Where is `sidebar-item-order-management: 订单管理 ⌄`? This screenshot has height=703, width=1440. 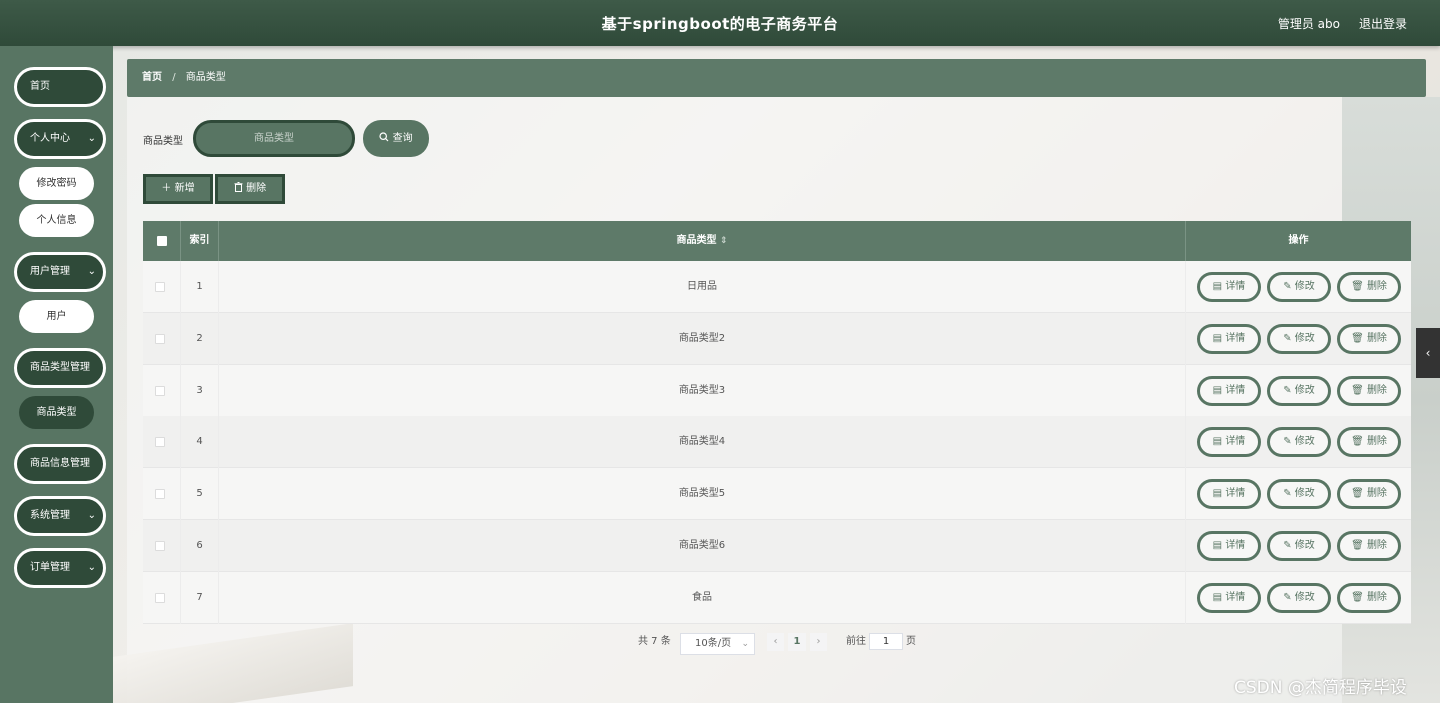 sidebar-item-order-management: 订单管理 ⌄ is located at coordinates (60, 568).